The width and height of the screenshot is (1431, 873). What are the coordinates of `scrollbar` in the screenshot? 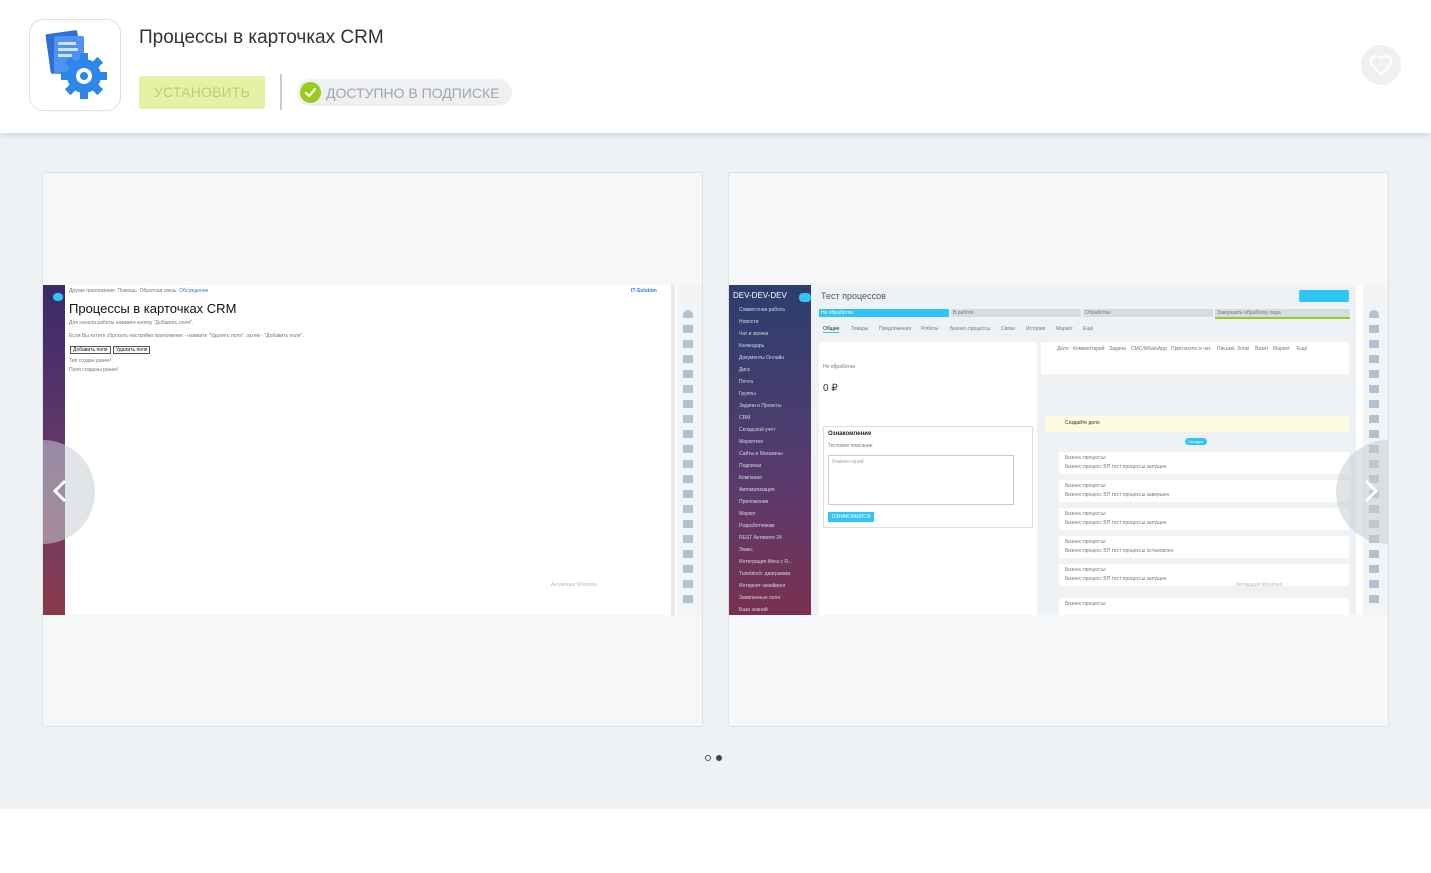 It's located at (673, 450).